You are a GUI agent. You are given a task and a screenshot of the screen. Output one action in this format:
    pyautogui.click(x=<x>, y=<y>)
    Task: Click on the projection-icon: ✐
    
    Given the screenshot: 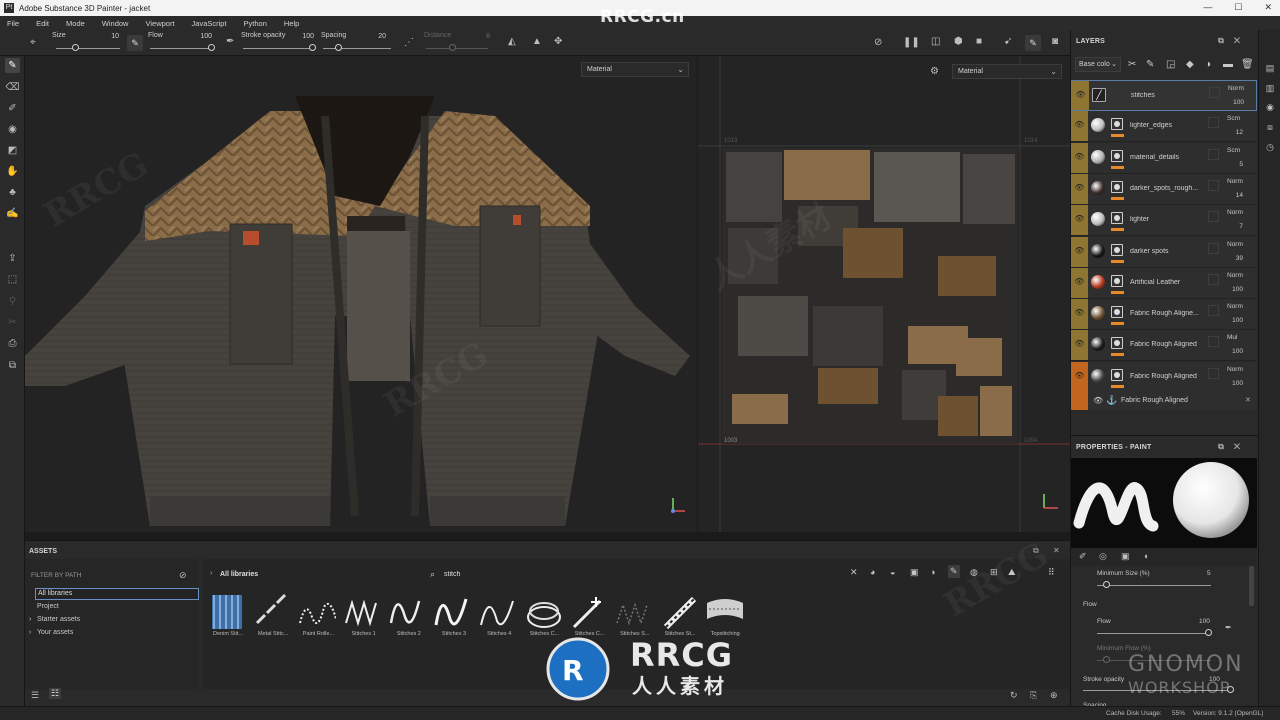 What is the action you would take?
    pyautogui.click(x=12, y=108)
    